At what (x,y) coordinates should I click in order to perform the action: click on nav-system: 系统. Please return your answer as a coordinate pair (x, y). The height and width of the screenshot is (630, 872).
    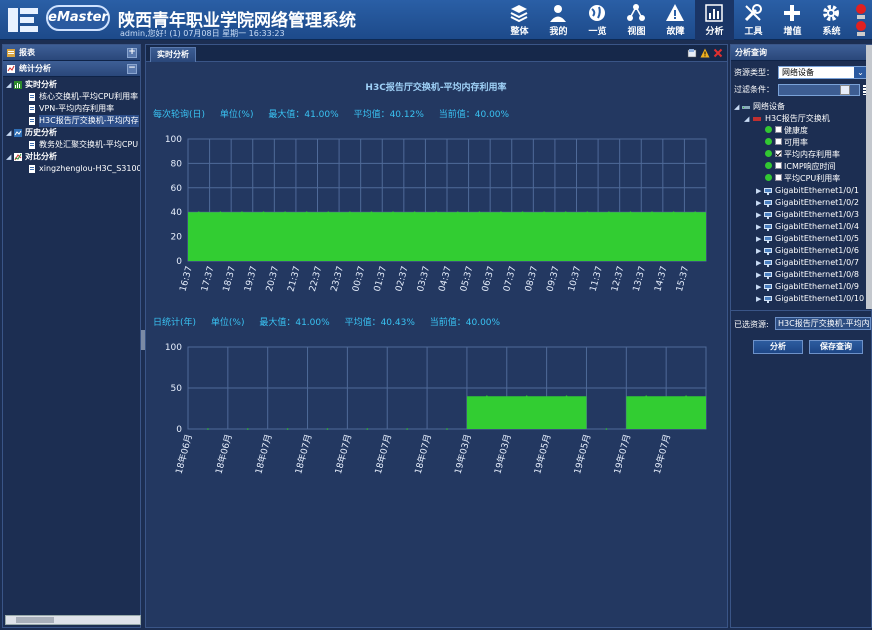
    Looking at the image, I should click on (831, 20).